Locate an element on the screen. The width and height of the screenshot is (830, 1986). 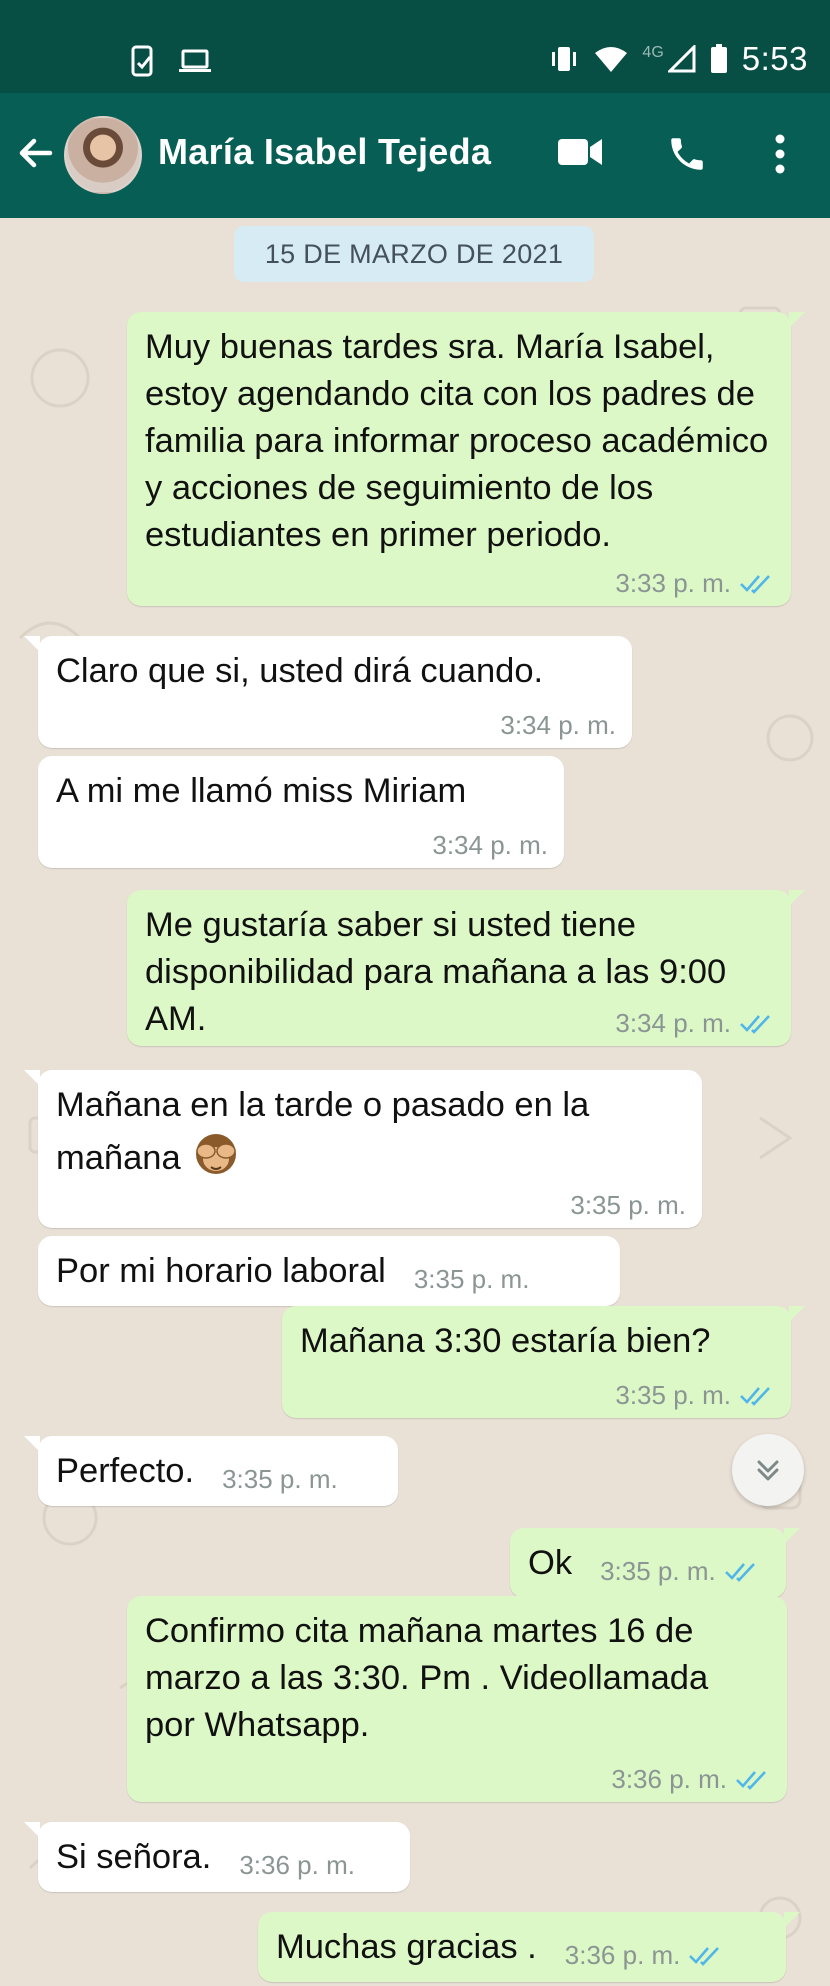
outgoing-message: Mañana 3:30 estaría bien? 3:35 p. m. is located at coordinates (543, 1362).